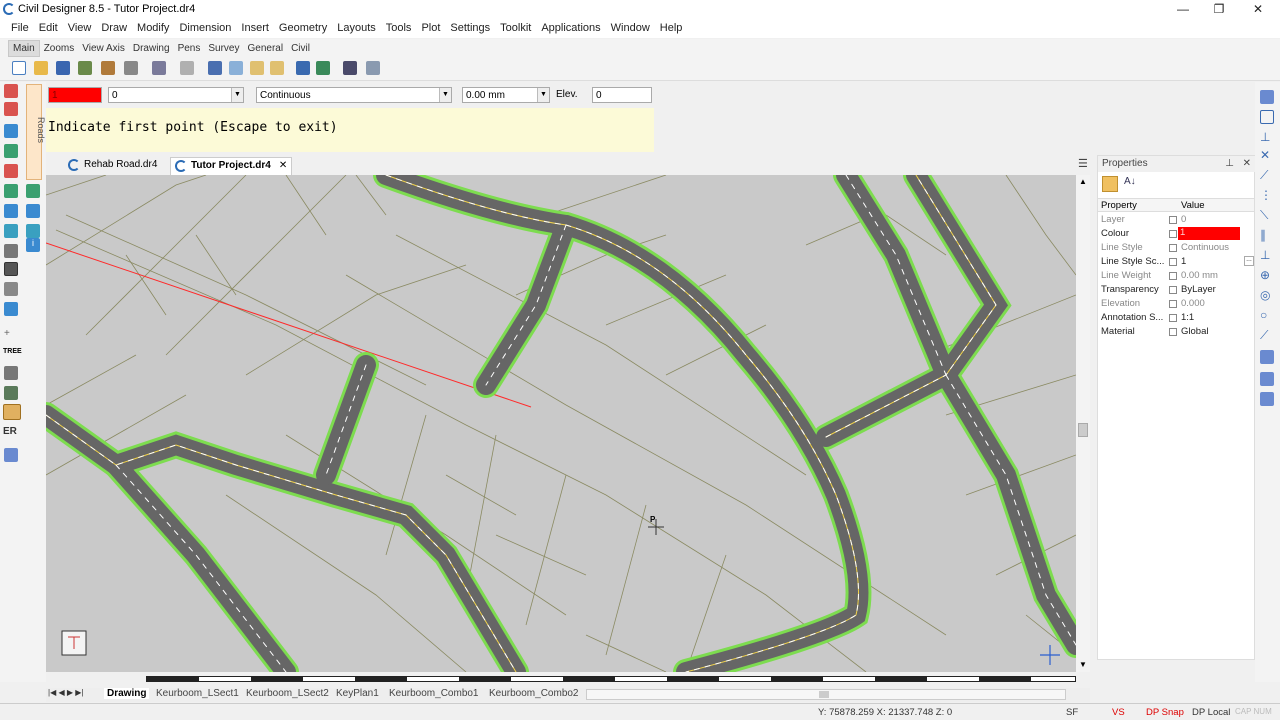 The image size is (1280, 720). I want to click on properties-icon, so click(187, 68).